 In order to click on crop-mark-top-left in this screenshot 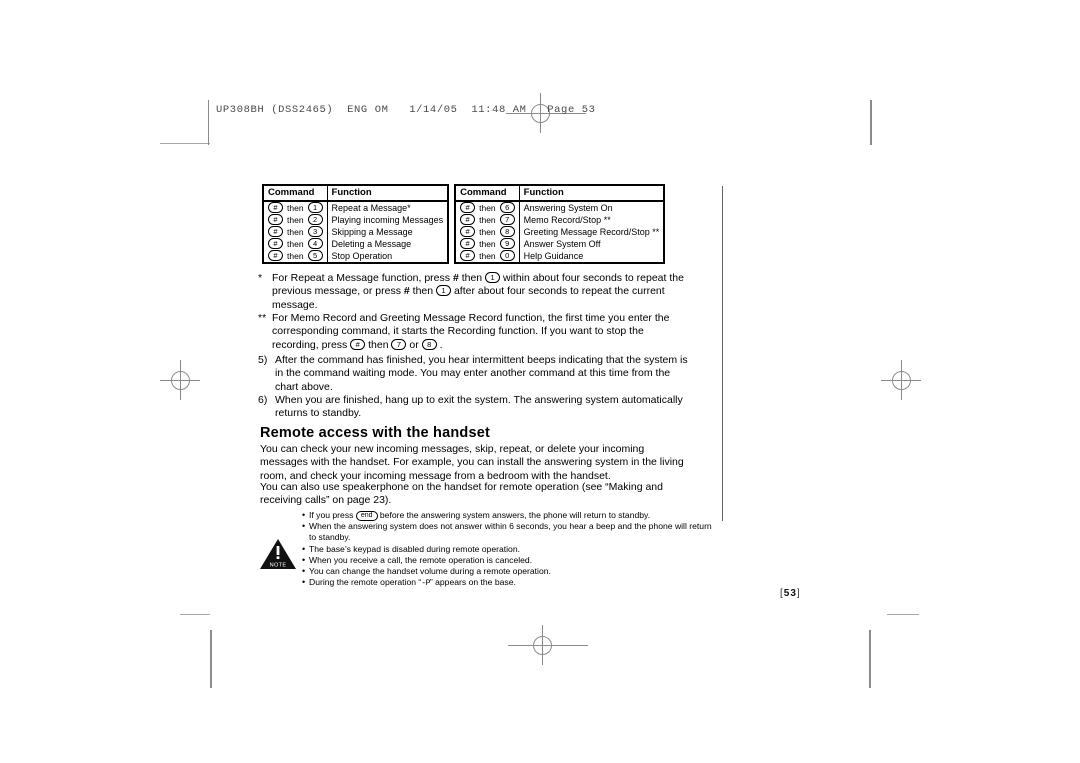, I will do `click(185, 143)`.